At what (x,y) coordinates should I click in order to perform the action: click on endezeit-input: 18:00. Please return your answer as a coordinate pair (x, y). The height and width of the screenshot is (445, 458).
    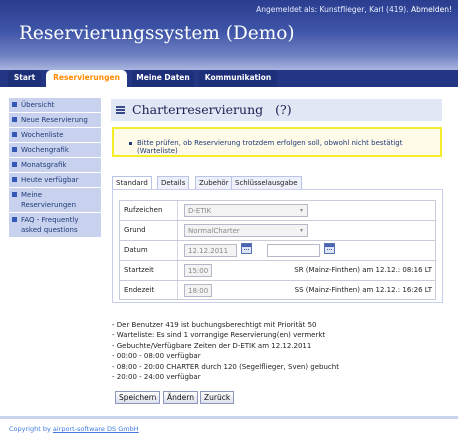
    Looking at the image, I should click on (198, 290).